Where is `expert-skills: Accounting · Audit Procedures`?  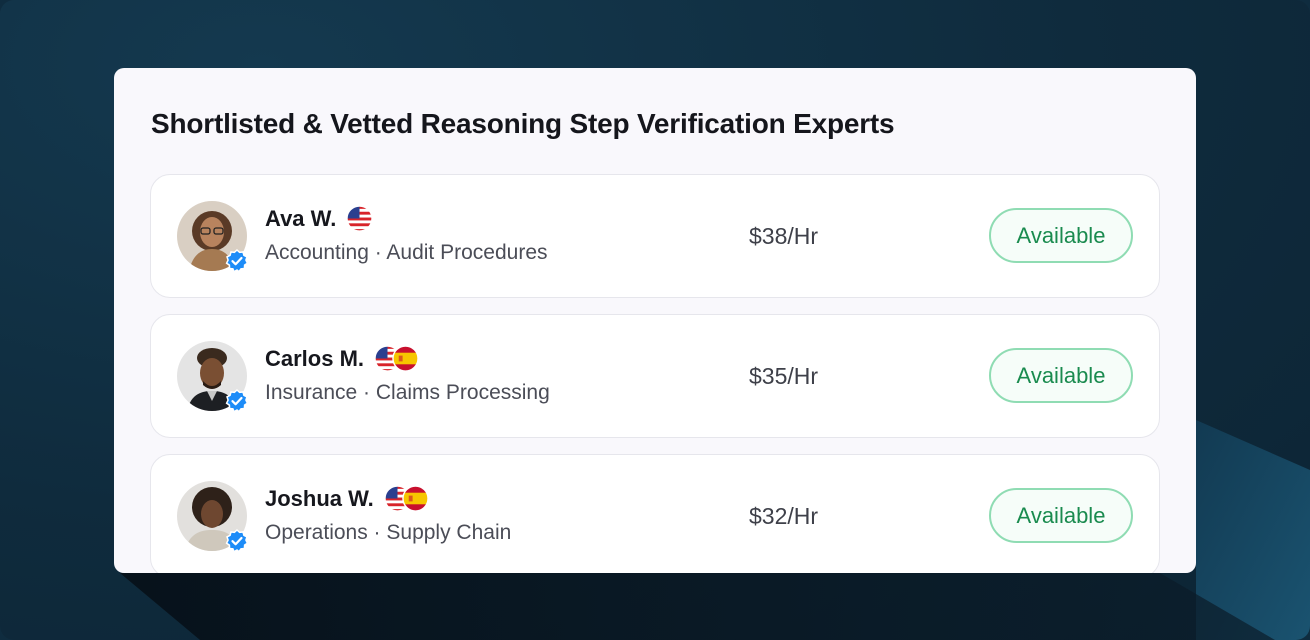 expert-skills: Accounting · Audit Procedures is located at coordinates (406, 252).